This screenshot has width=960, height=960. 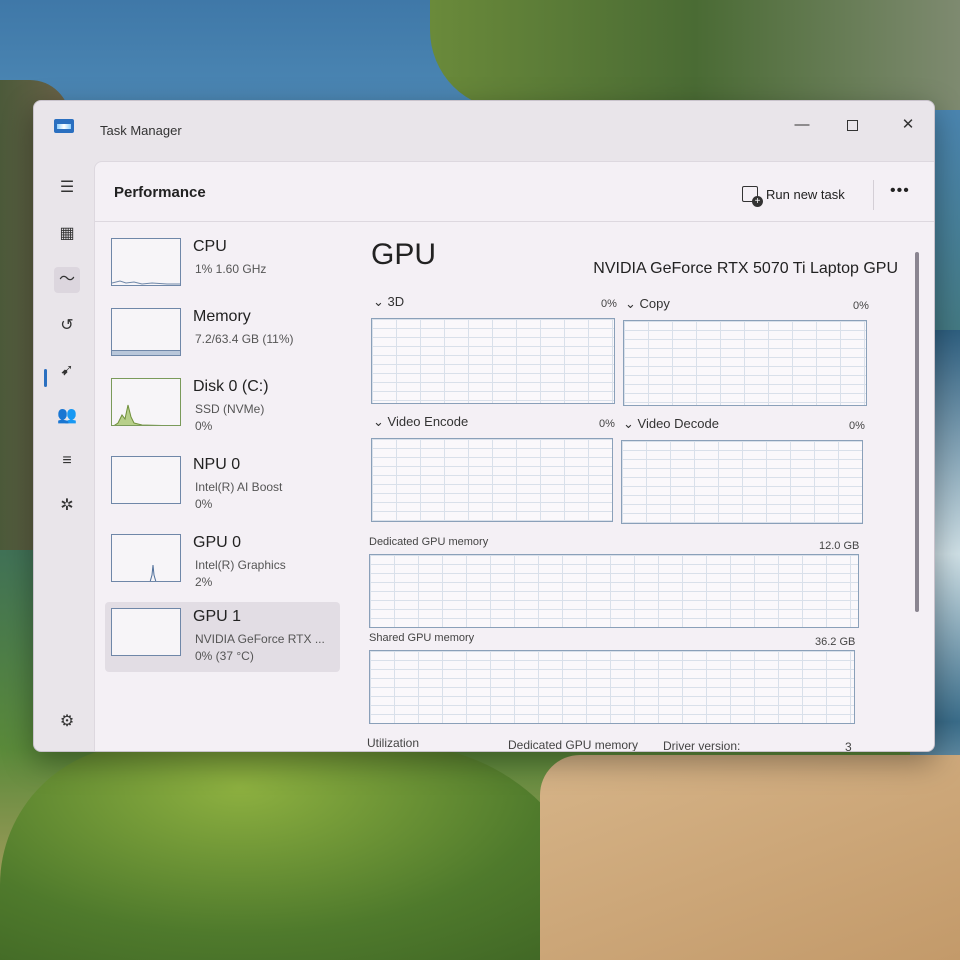 I want to click on memory-thumbnail-graph, so click(x=146, y=332).